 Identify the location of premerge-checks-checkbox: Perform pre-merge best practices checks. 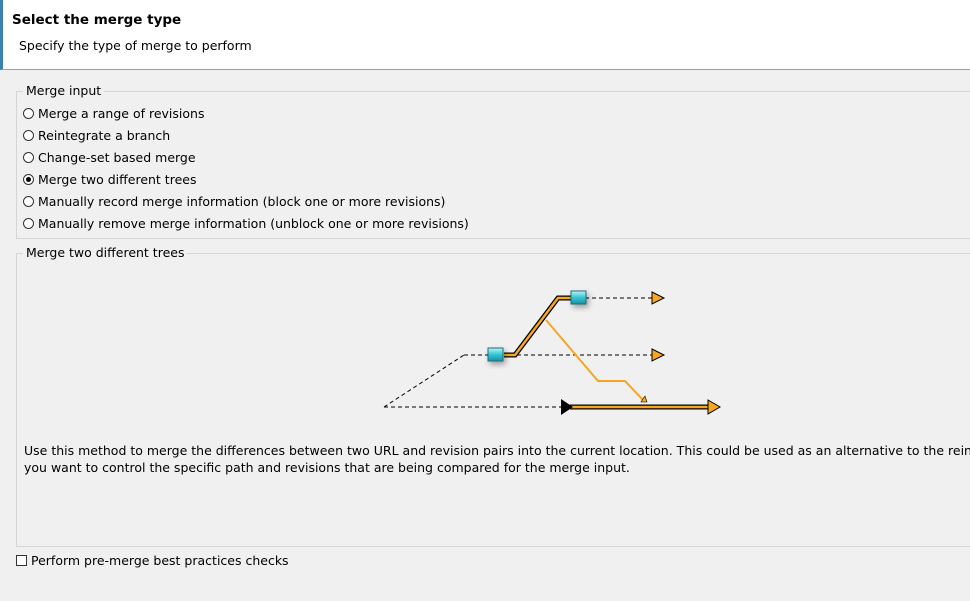
(152, 560).